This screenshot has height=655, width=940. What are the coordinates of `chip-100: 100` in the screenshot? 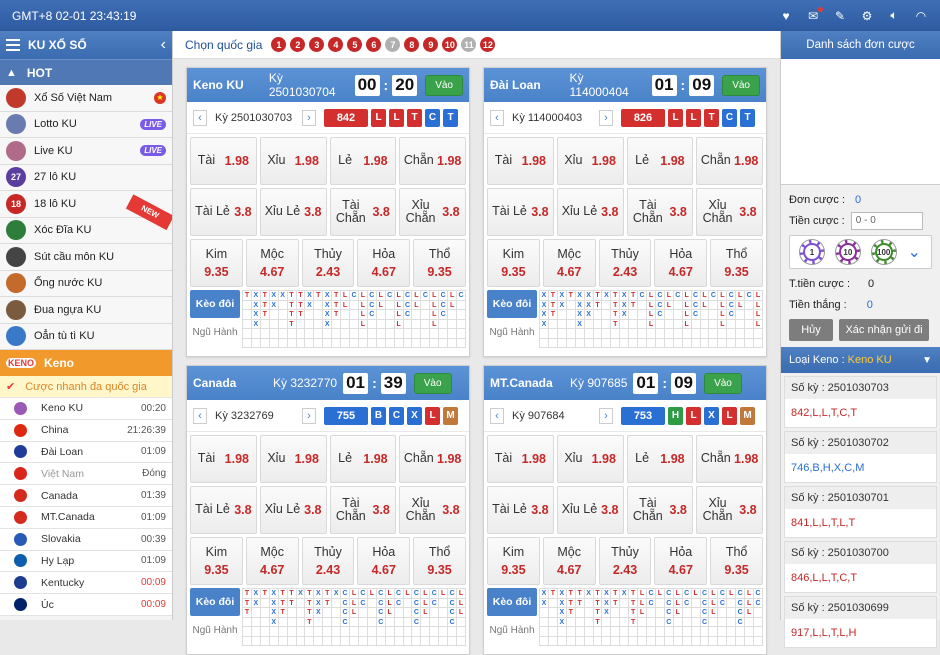 It's located at (883, 252).